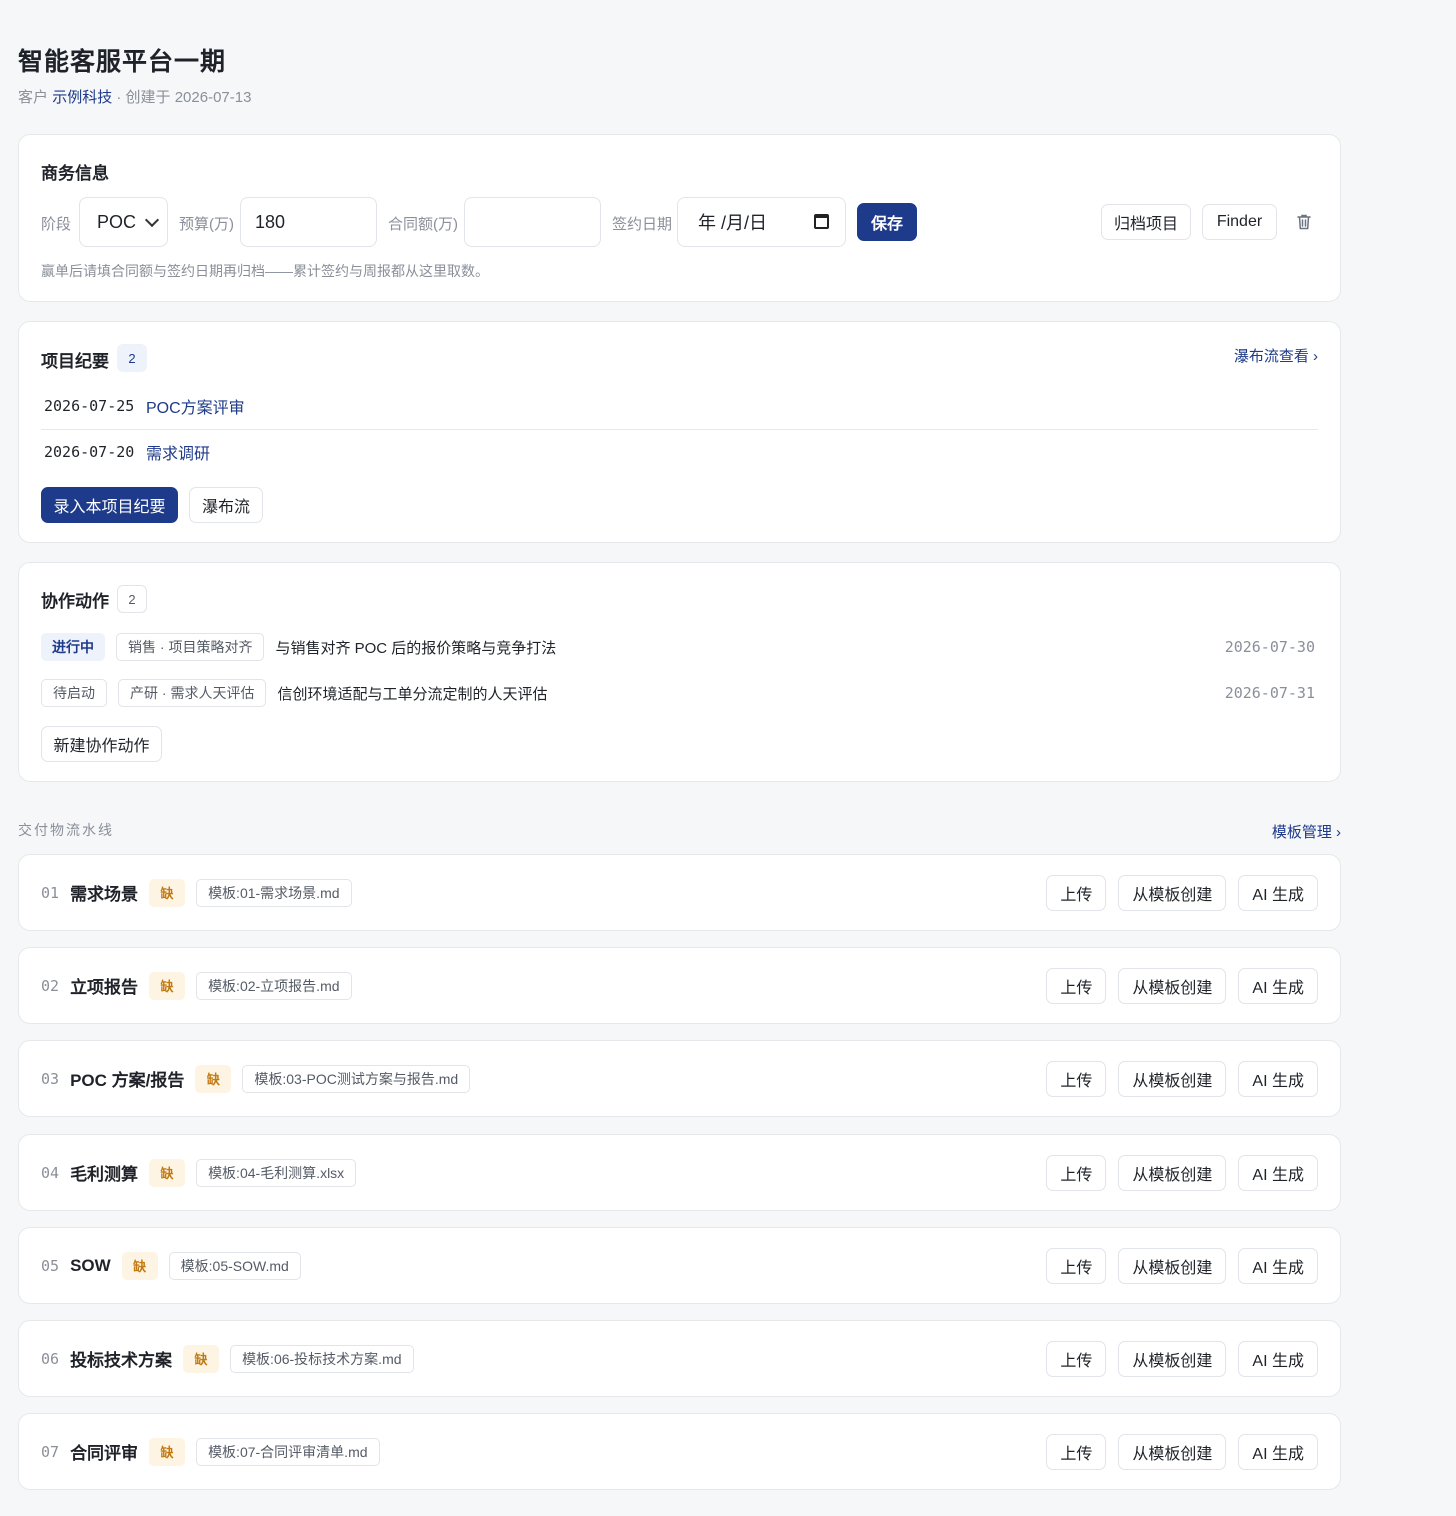  What do you see at coordinates (104, 894) in the screenshot?
I see `stage-name: 需求场景` at bounding box center [104, 894].